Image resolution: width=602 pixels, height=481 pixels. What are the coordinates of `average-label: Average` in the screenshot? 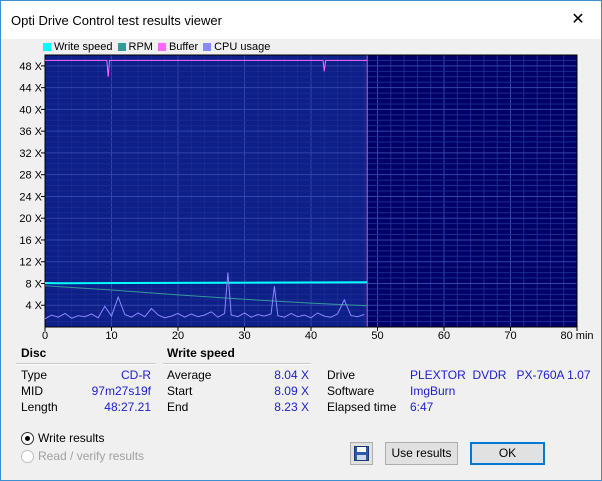 It's located at (189, 375).